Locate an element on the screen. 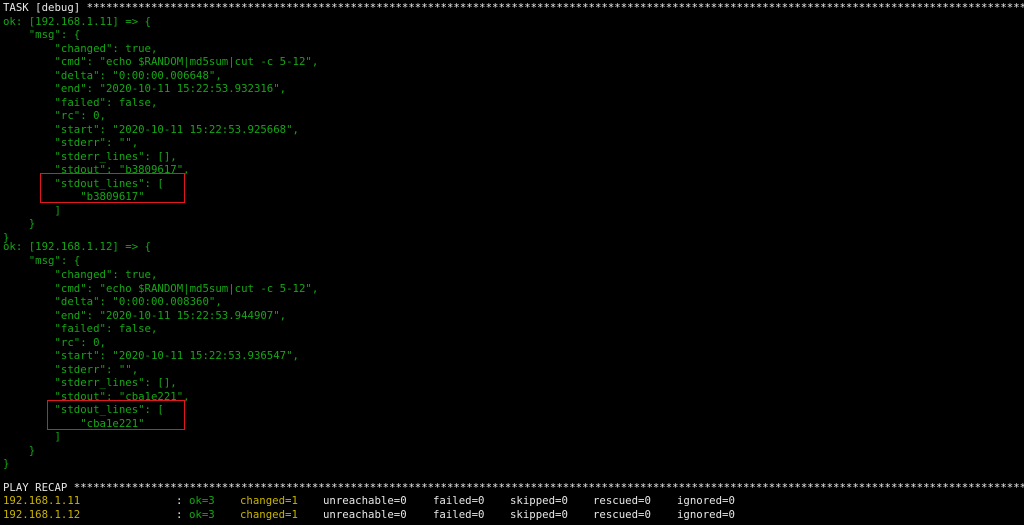  host-close: } is located at coordinates (6, 463).